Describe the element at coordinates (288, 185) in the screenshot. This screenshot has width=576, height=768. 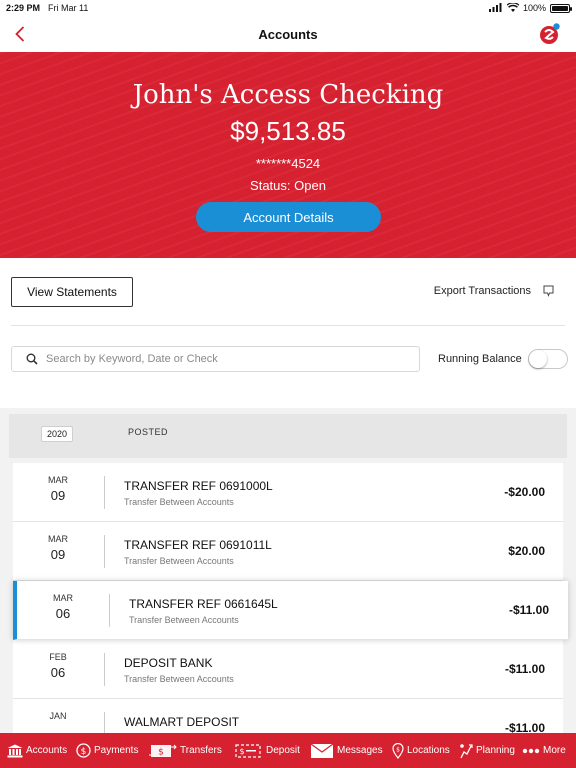
I see `account-status: Status: Open` at that location.